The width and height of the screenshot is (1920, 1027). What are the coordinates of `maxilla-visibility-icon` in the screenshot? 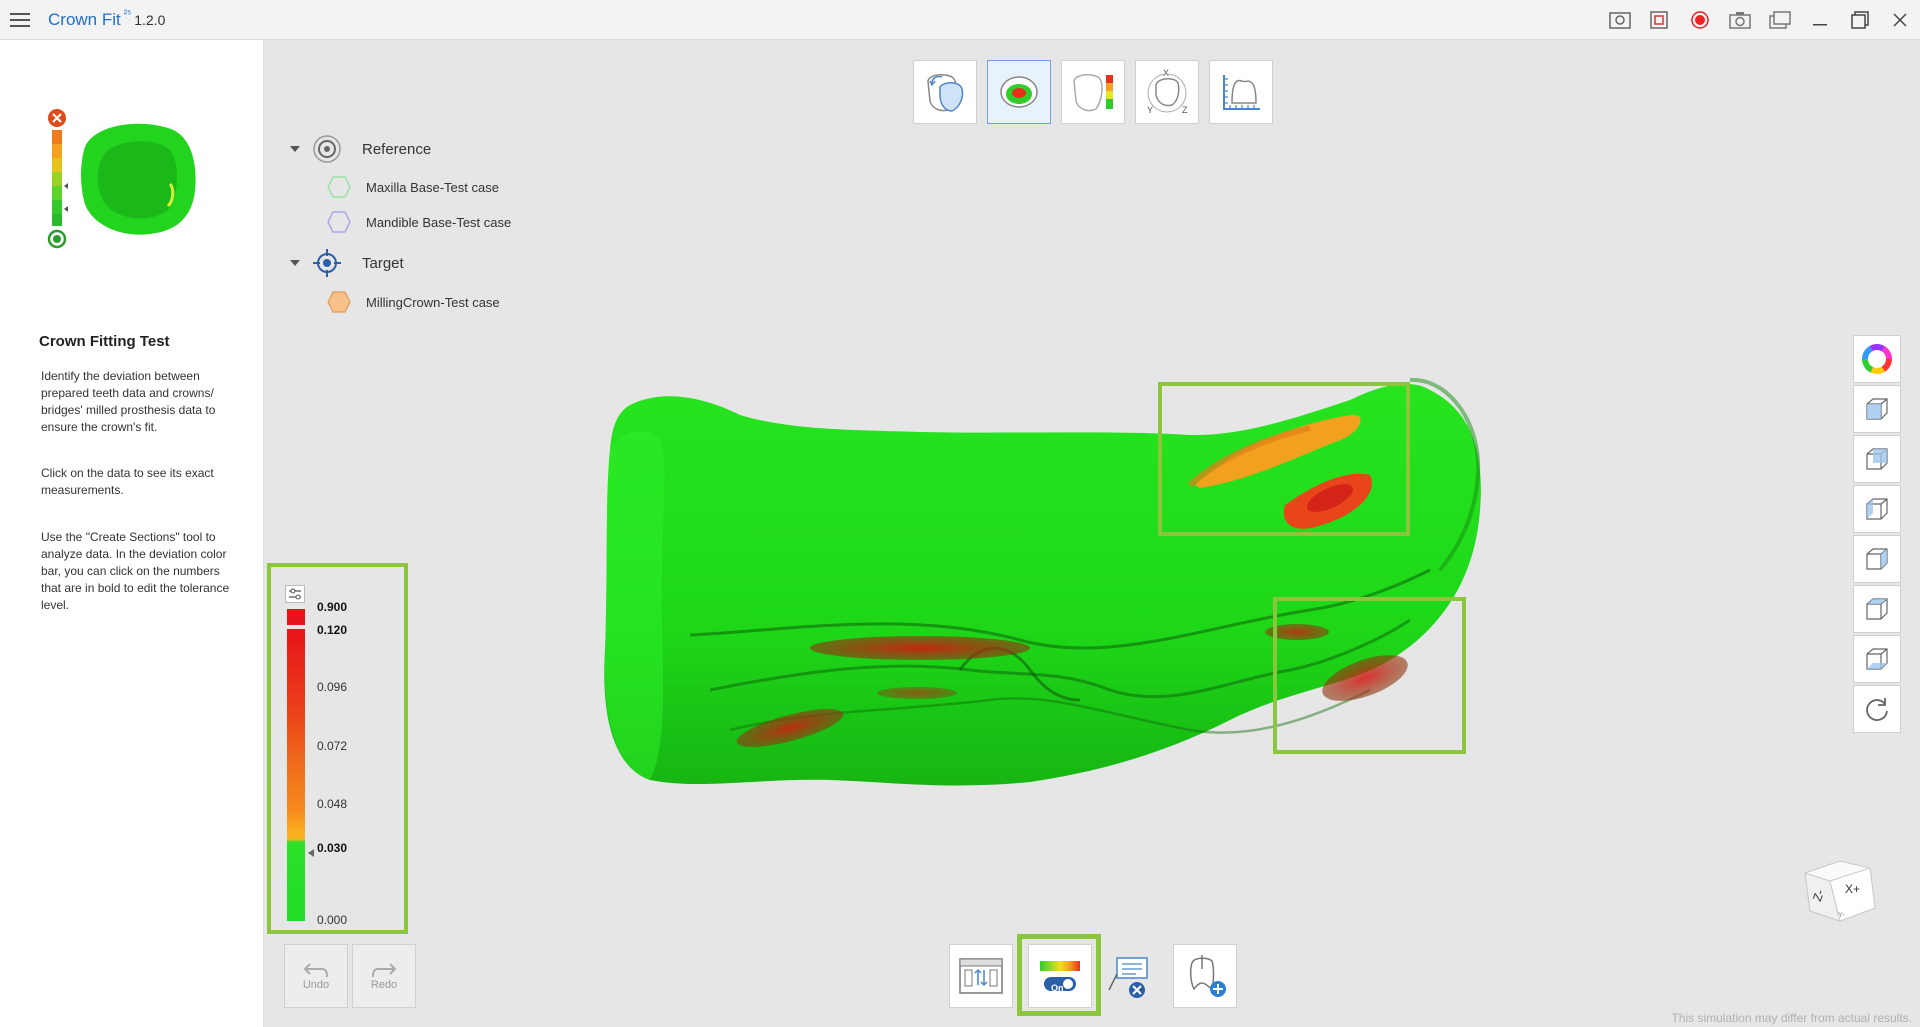 It's located at (339, 187).